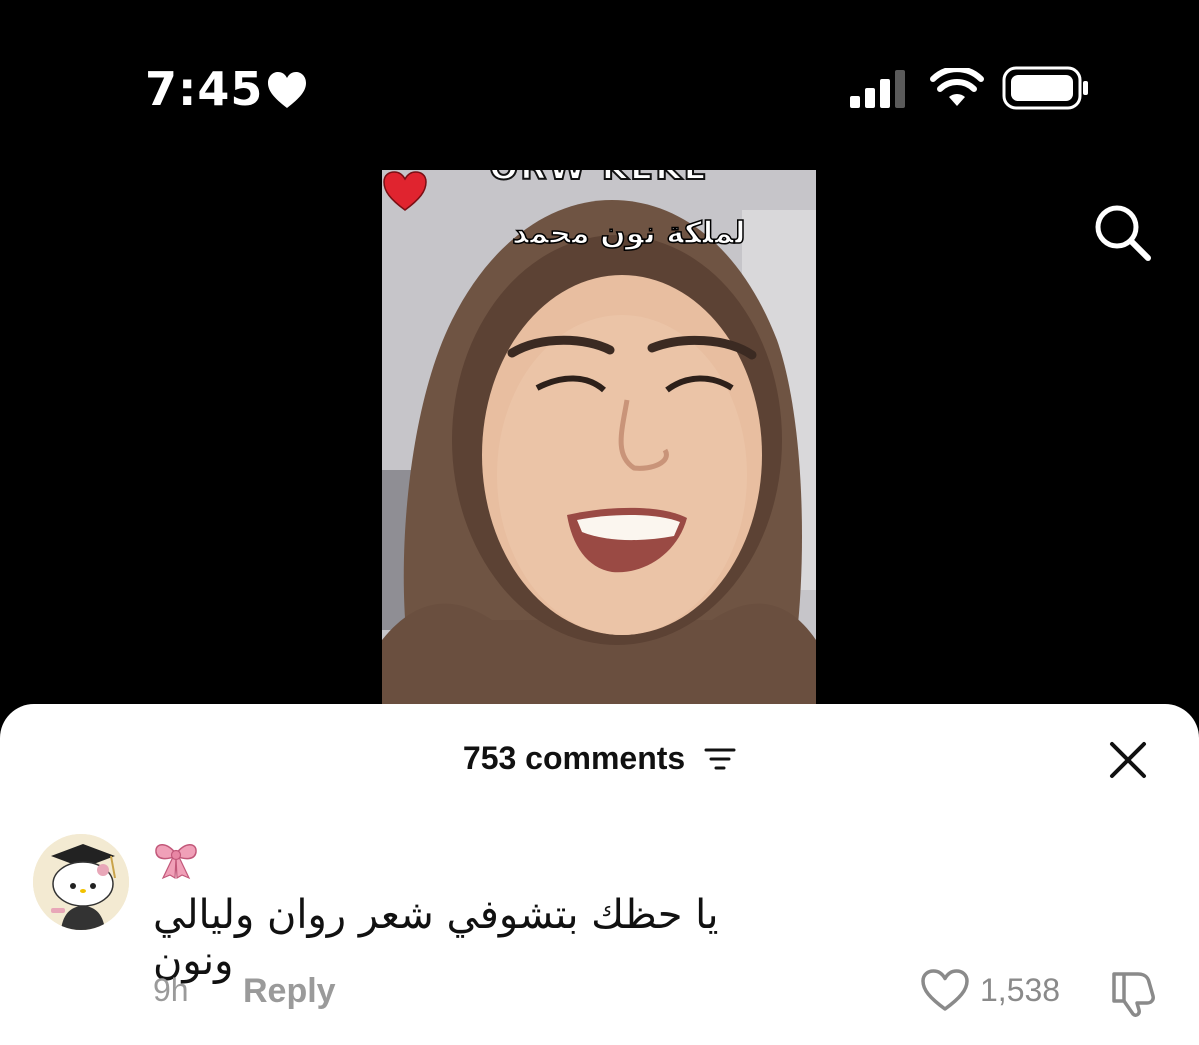 The image size is (1199, 1045). Describe the element at coordinates (574, 758) in the screenshot. I see `comments-count-label: 753 comments` at that location.